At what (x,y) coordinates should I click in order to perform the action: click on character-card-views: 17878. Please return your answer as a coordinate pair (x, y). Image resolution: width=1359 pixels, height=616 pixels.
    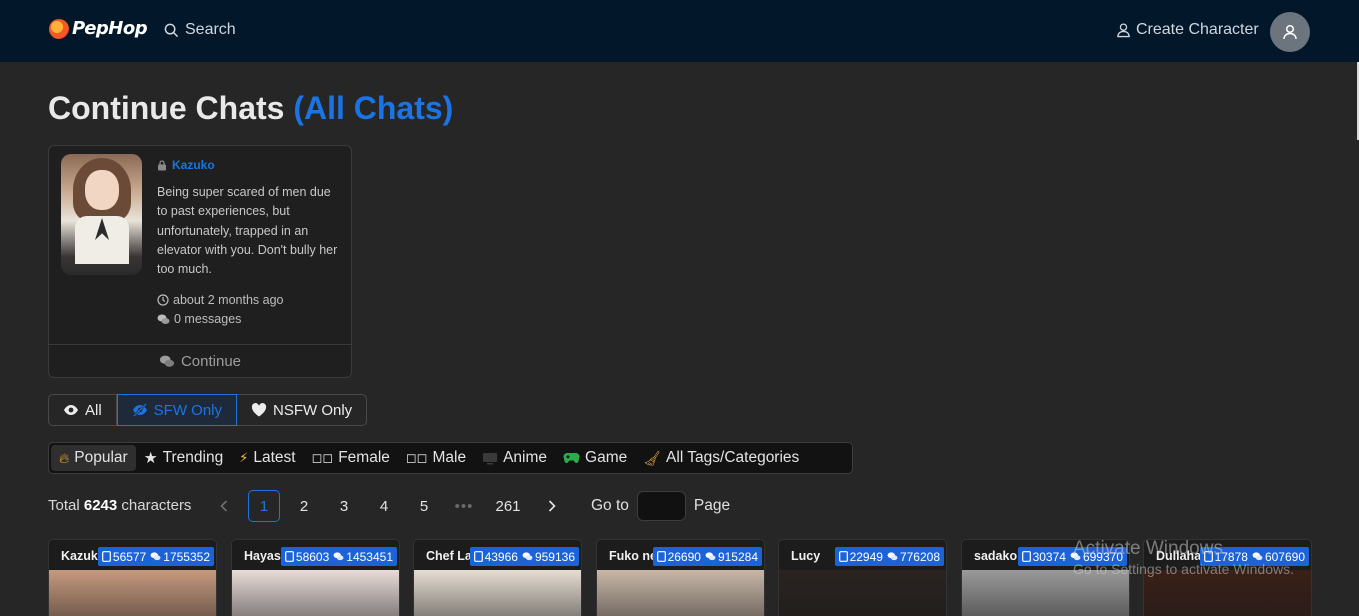
    Looking at the image, I should click on (1231, 556).